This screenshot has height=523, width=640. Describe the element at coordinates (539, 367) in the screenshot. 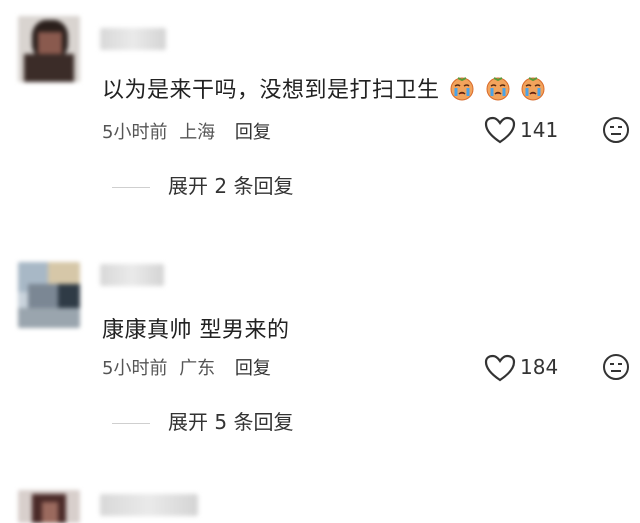

I see `like-count: 184` at that location.